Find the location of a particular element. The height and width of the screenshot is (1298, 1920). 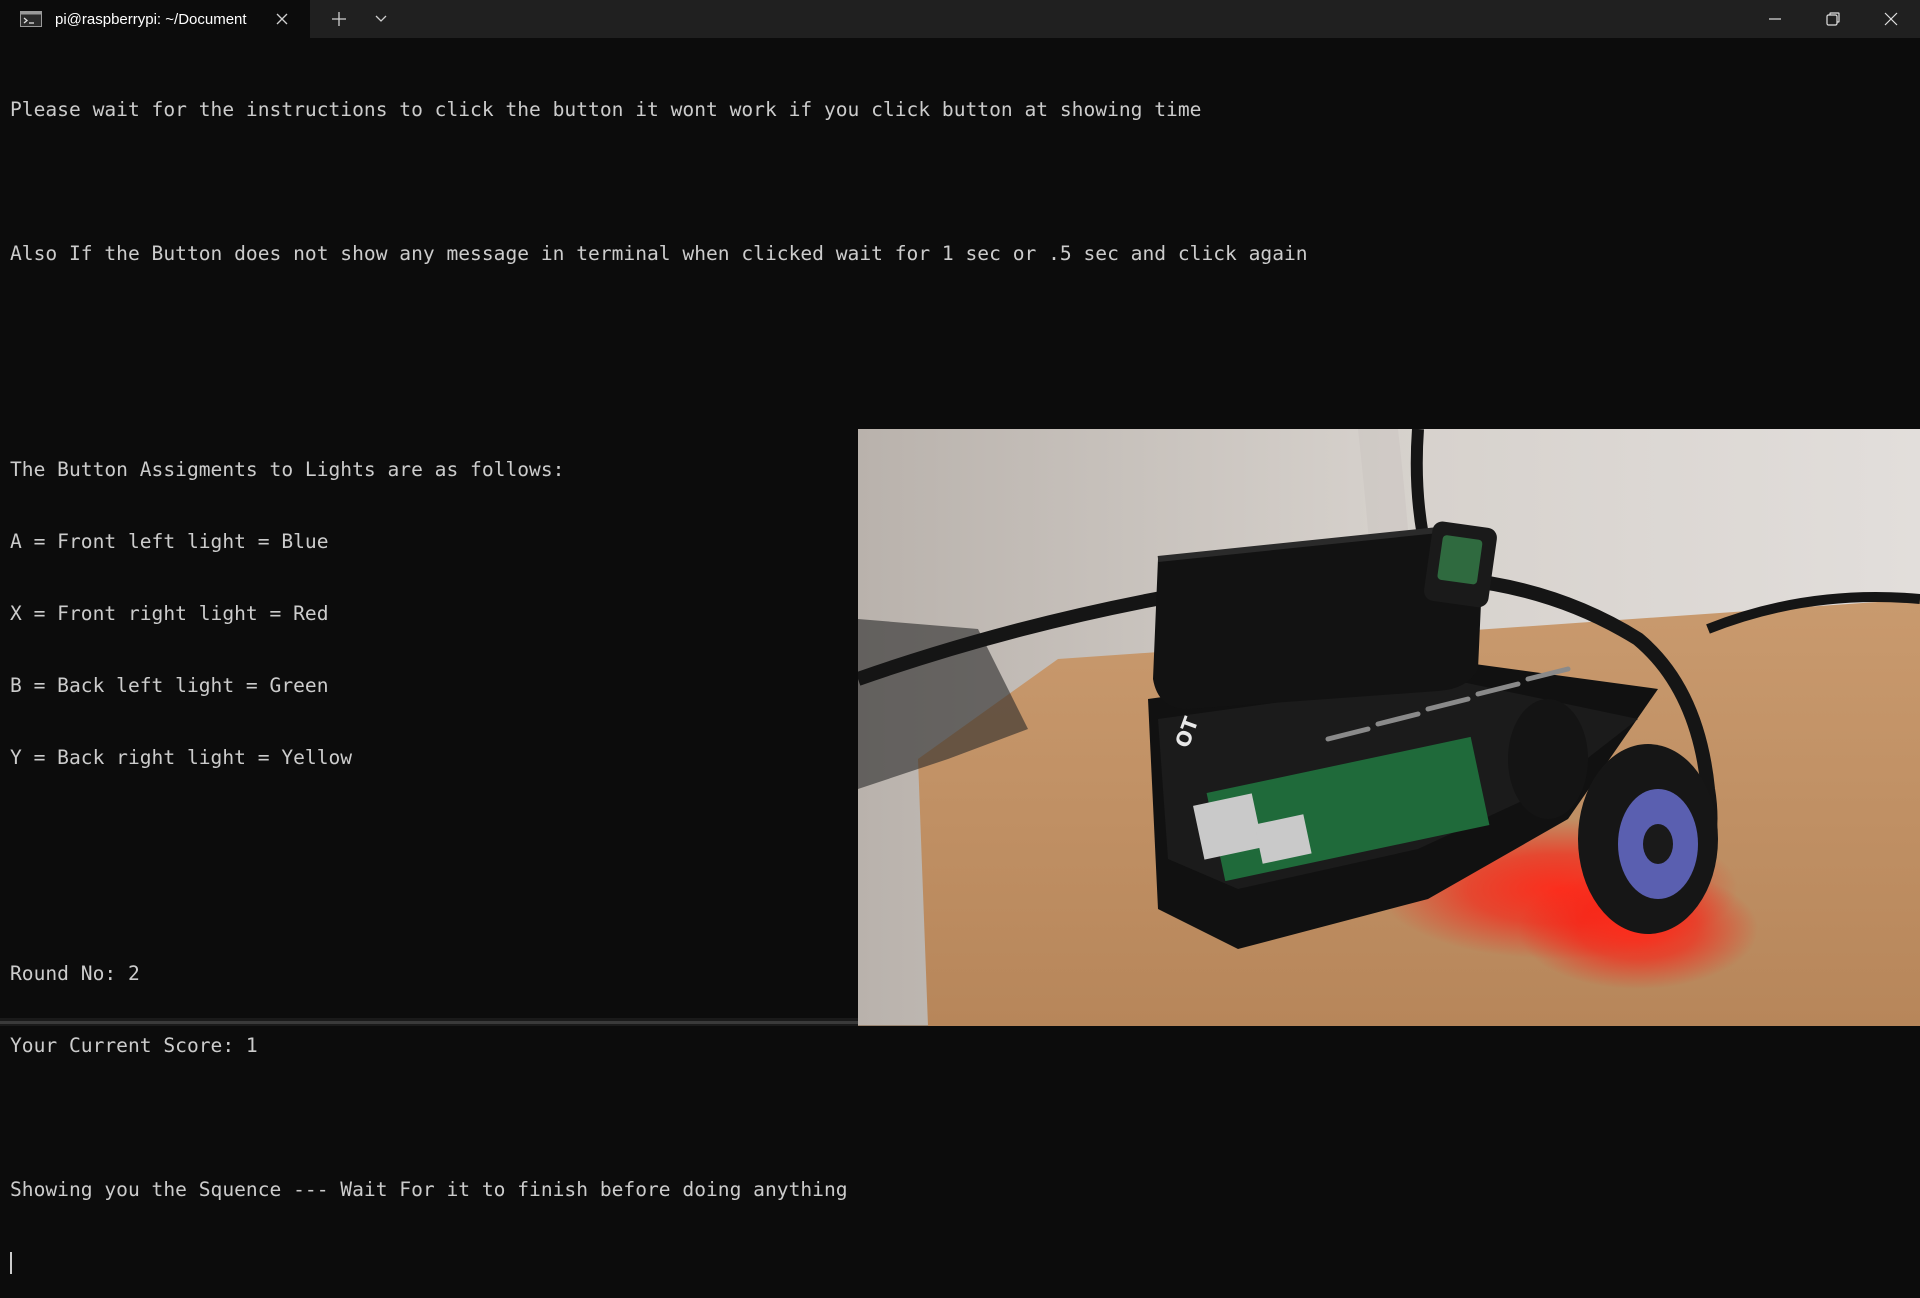

plus-icon is located at coordinates (339, 19).